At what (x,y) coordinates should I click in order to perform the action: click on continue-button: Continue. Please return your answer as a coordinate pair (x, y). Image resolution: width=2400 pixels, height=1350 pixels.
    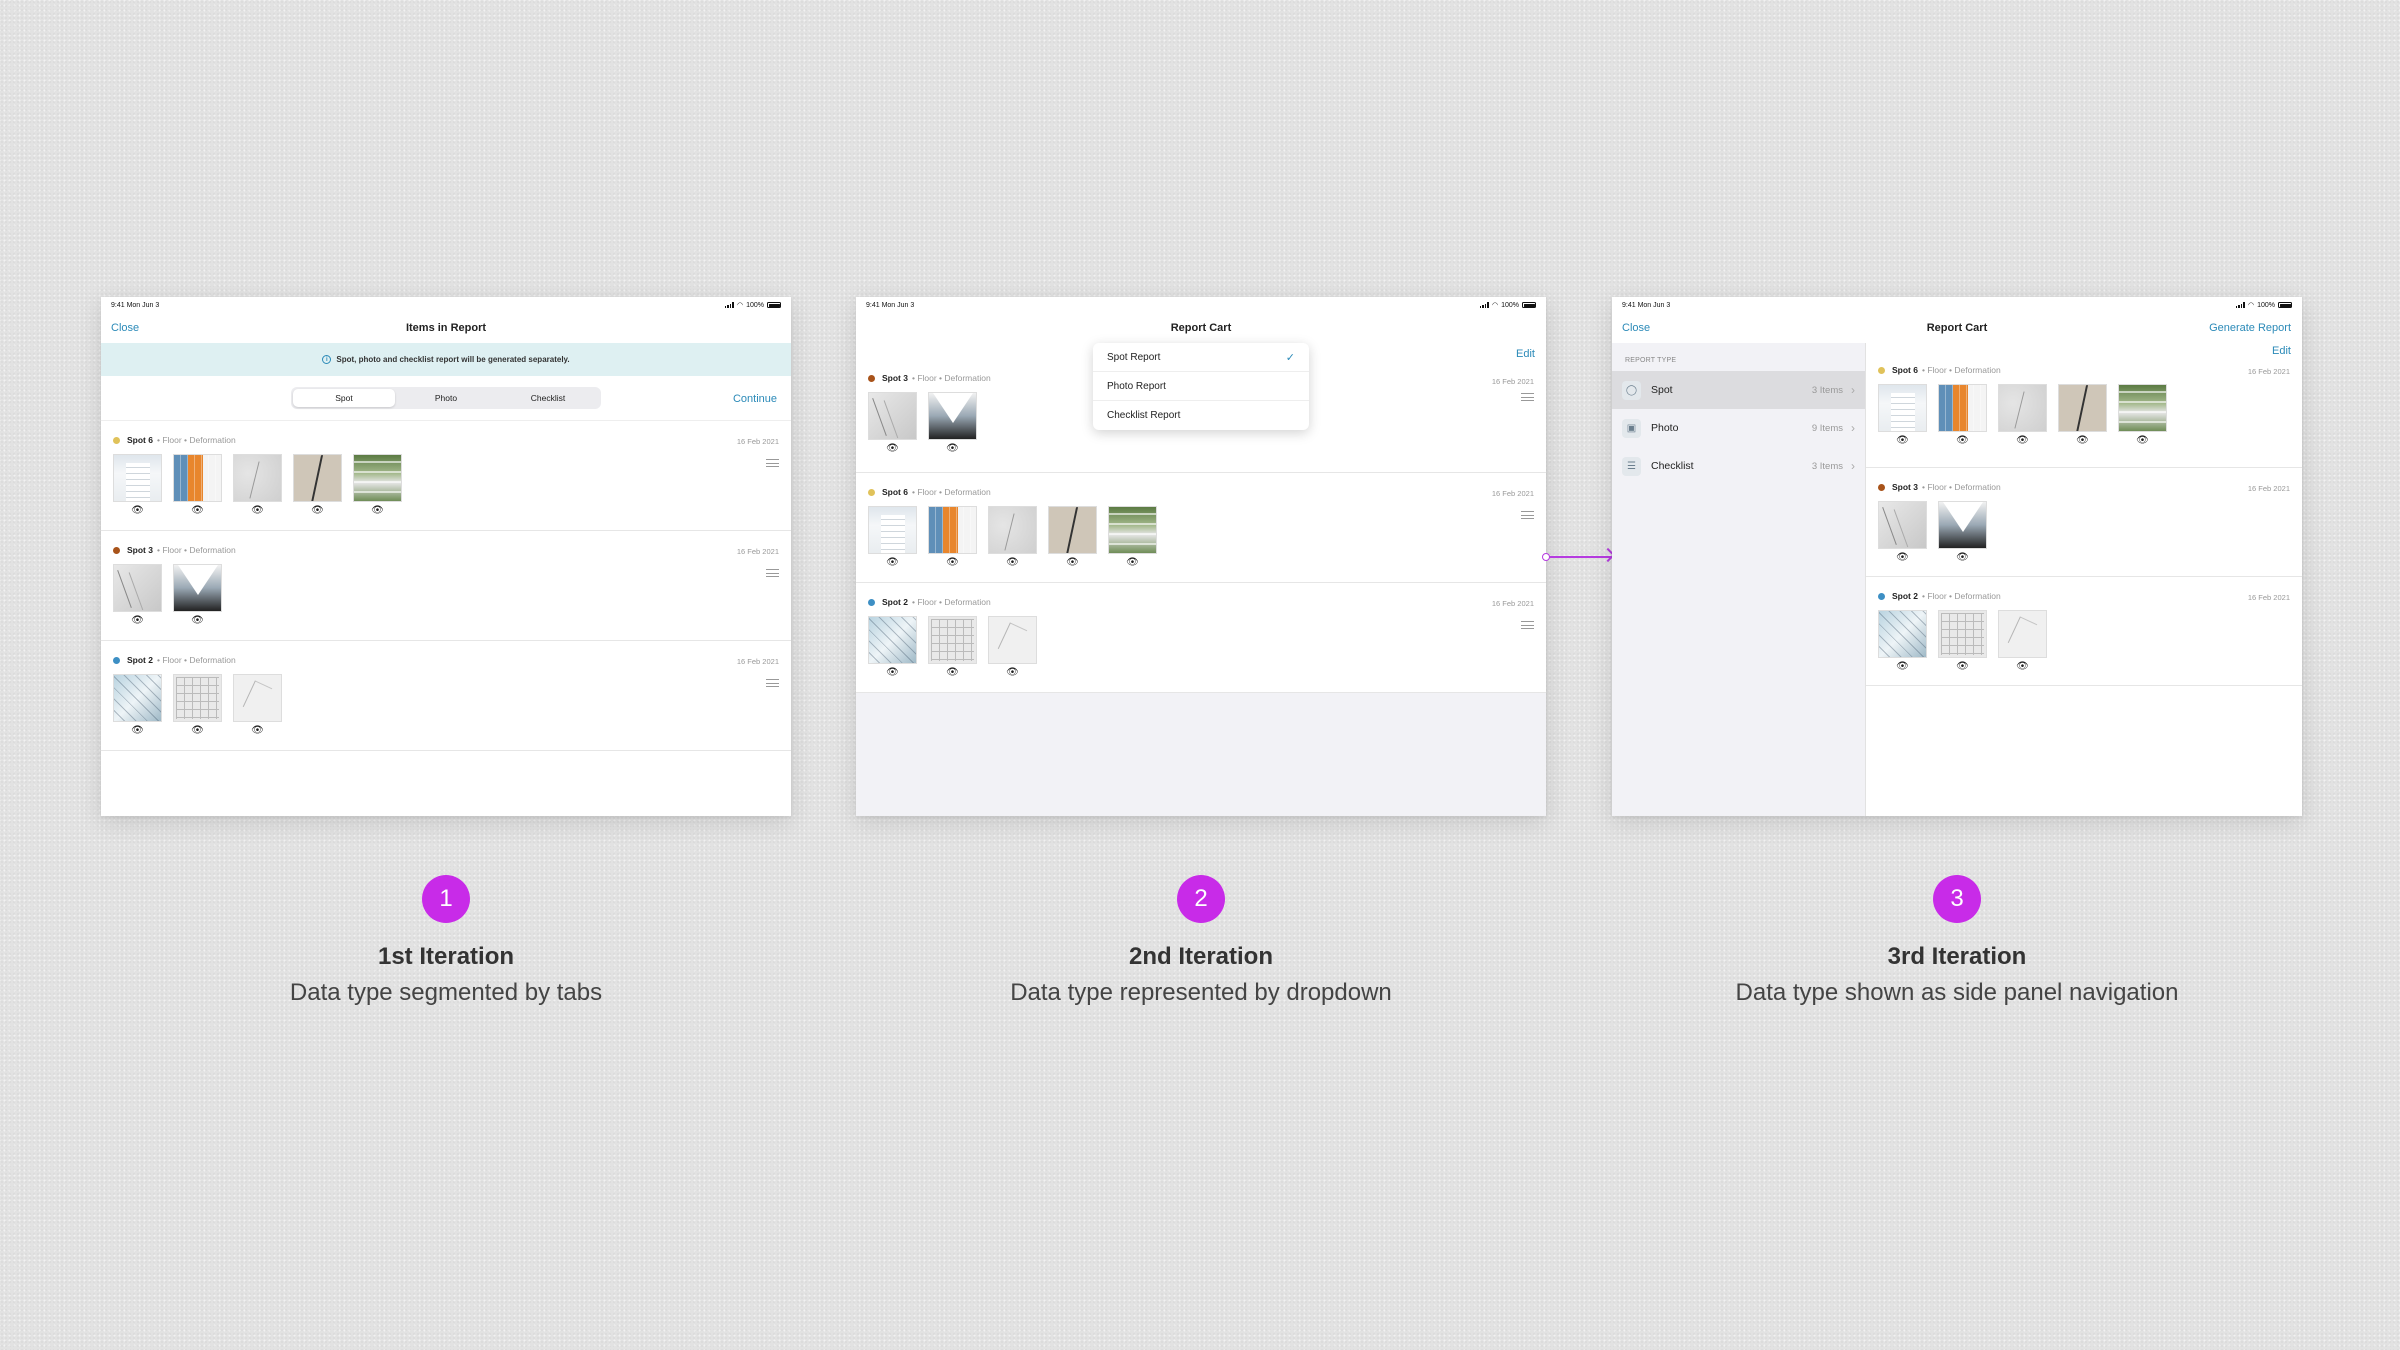
    Looking at the image, I should click on (755, 398).